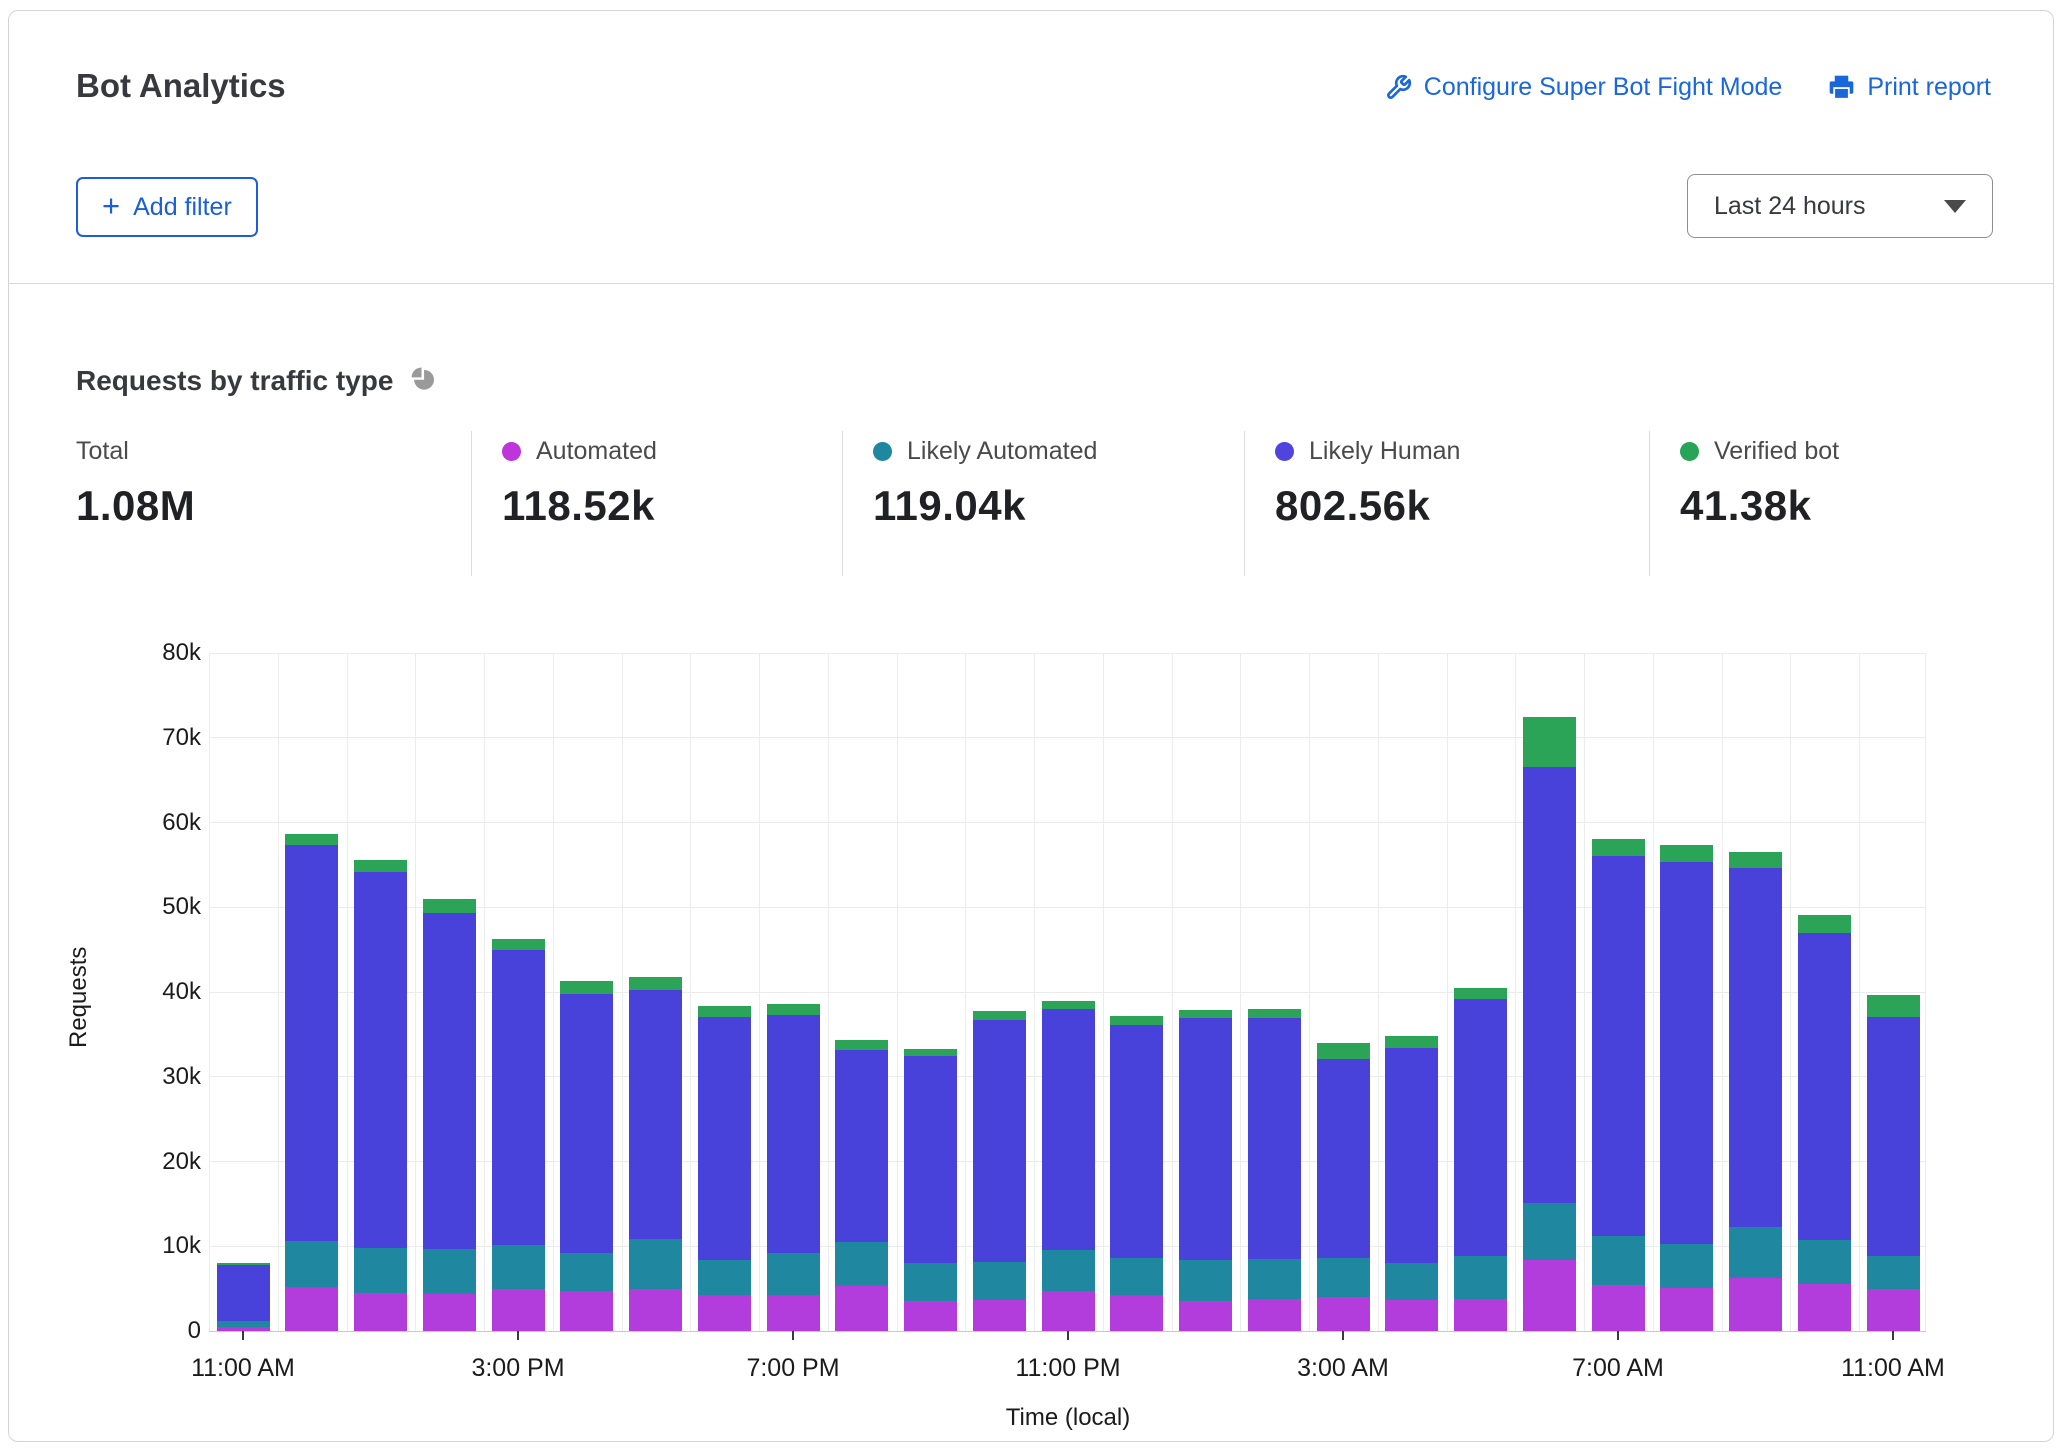  What do you see at coordinates (167, 207) in the screenshot?
I see `add-filter-button: + Add filter` at bounding box center [167, 207].